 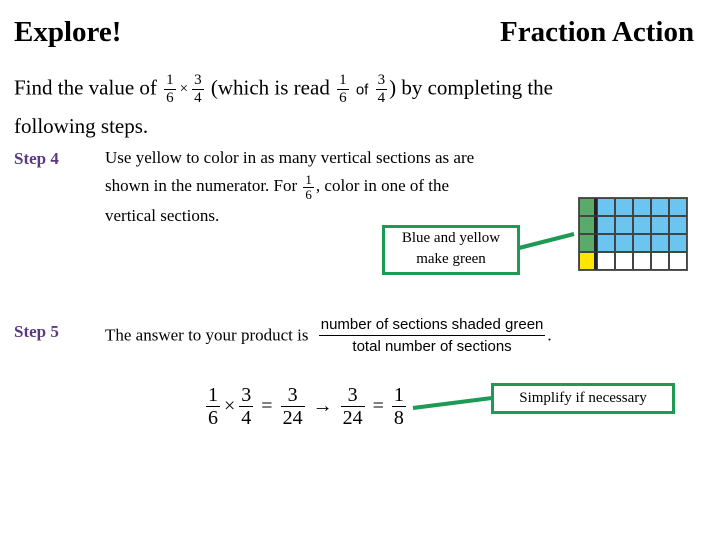 I want to click on eq-times: ×, so click(x=230, y=406).